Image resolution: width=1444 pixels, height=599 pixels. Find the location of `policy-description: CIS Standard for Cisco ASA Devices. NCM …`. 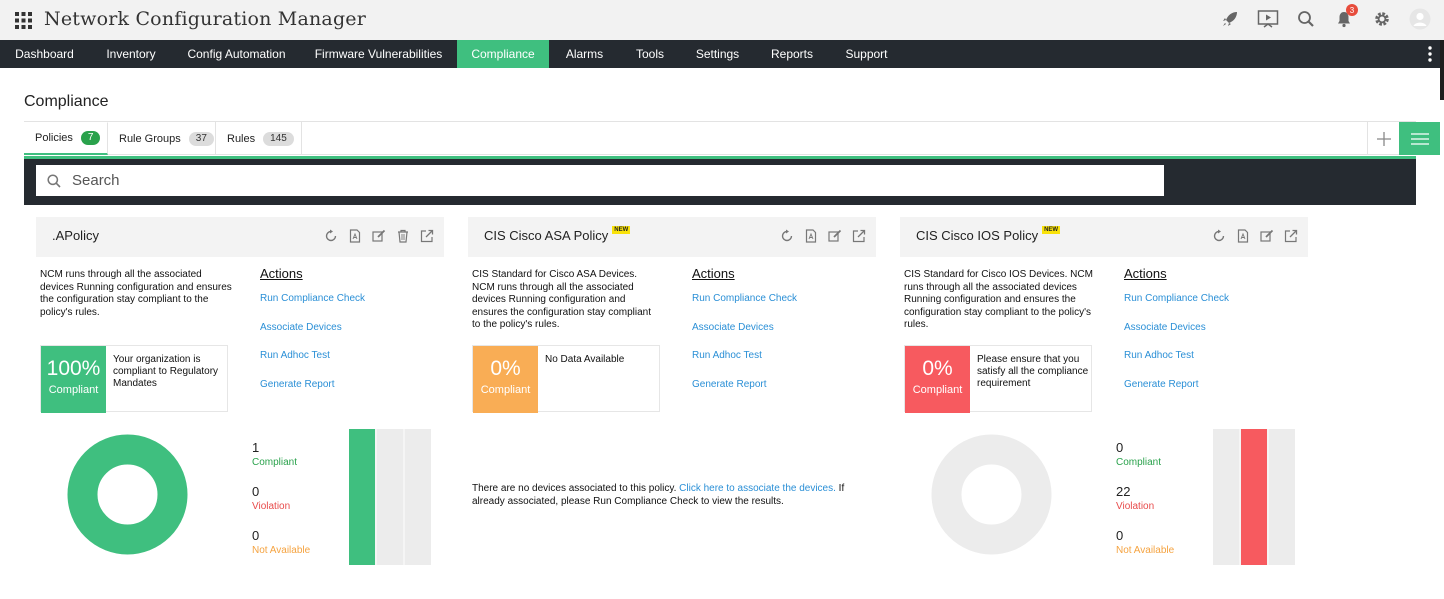

policy-description: CIS Standard for Cisco ASA Devices. NCM … is located at coordinates (561, 299).